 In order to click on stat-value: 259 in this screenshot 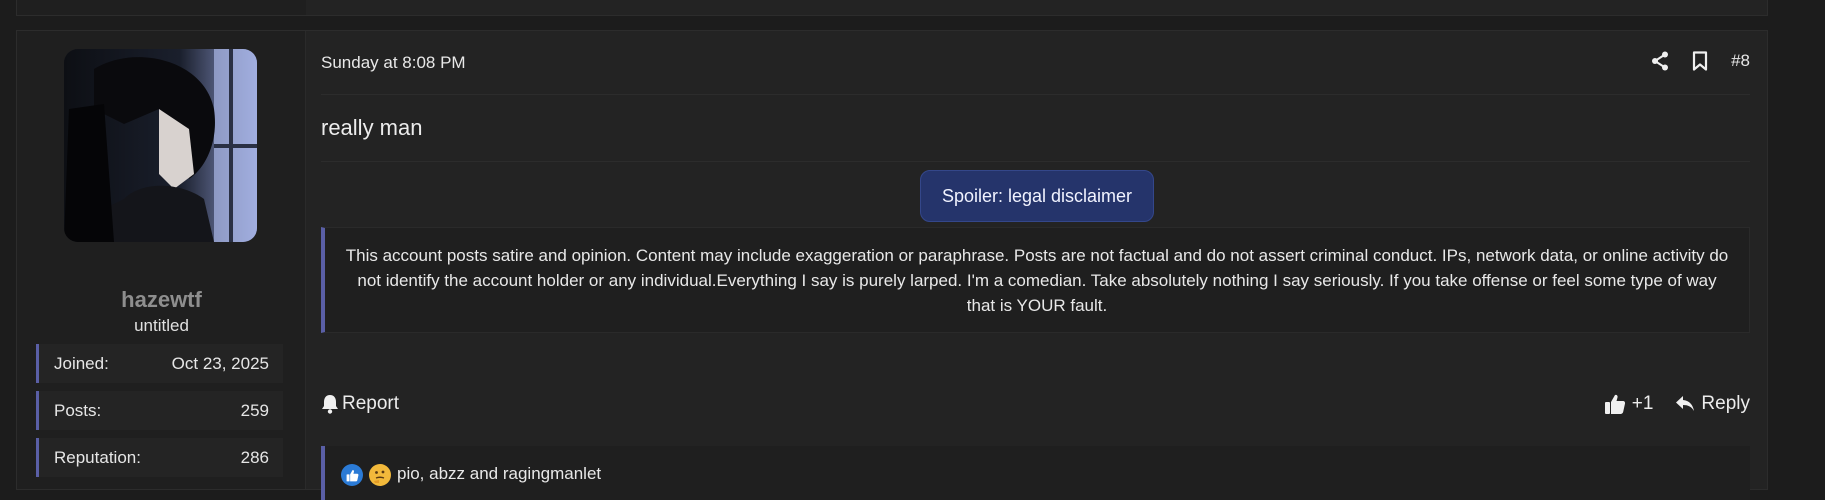, I will do `click(254, 410)`.